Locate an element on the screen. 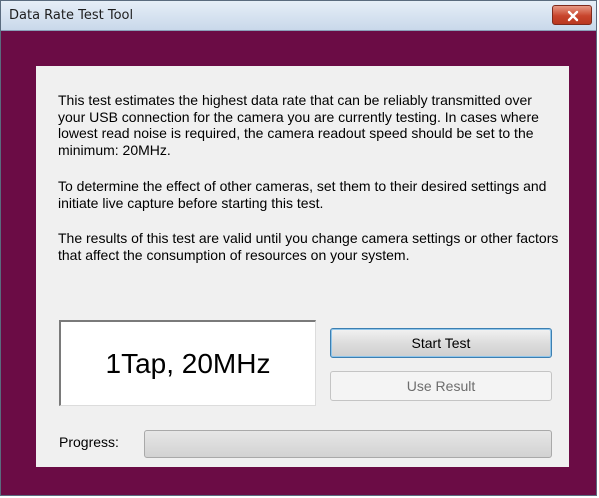  progress-label: Progress: is located at coordinates (89, 442).